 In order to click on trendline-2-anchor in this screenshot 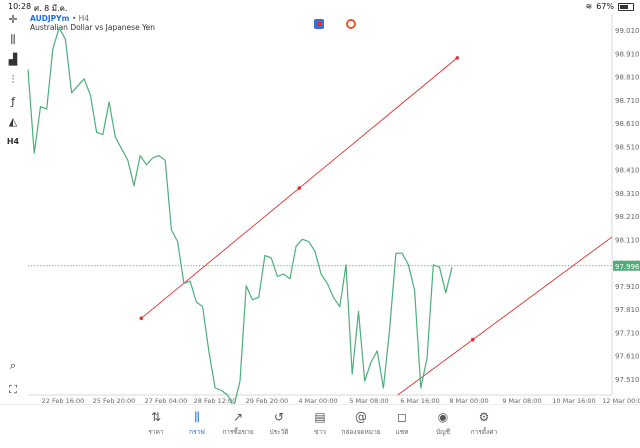, I will do `click(472, 339)`.